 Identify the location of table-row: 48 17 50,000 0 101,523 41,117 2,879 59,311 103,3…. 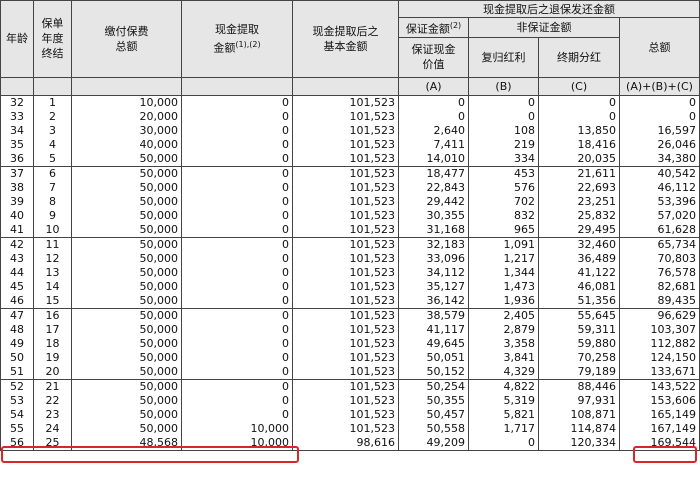
(350, 329).